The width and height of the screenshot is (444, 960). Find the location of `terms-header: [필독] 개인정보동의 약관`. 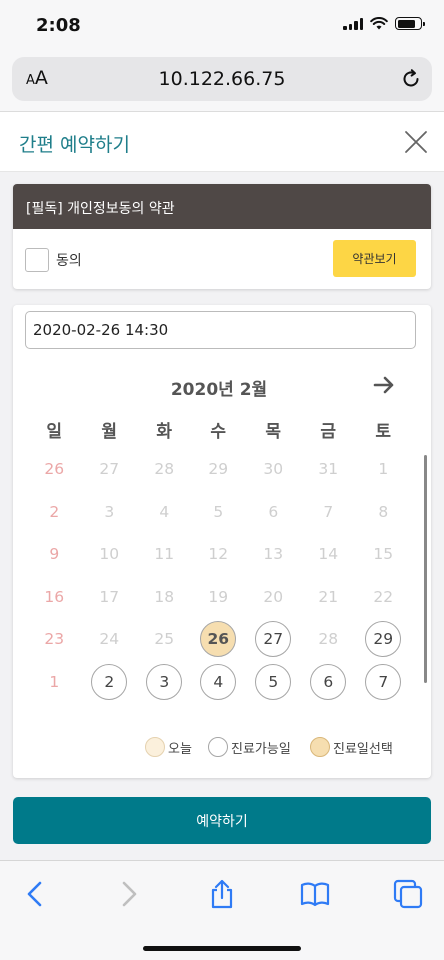

terms-header: [필독] 개인정보동의 약관 is located at coordinates (222, 206).